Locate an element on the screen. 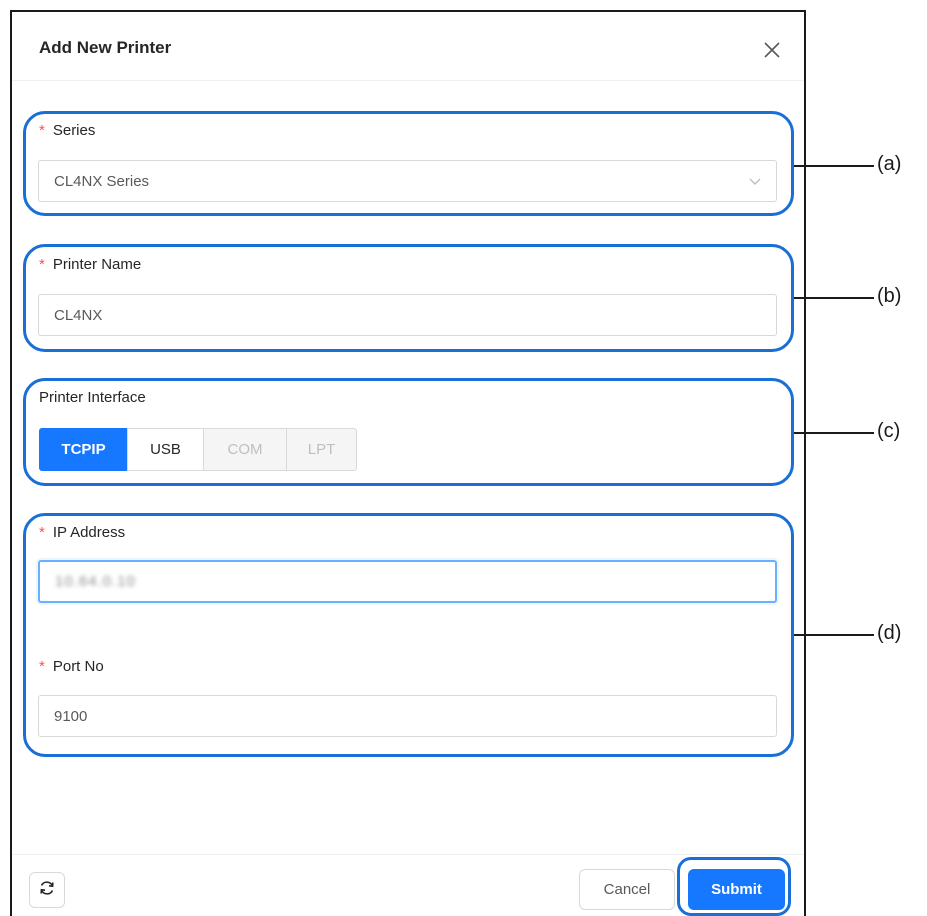  leader-line-c is located at coordinates (834, 433).